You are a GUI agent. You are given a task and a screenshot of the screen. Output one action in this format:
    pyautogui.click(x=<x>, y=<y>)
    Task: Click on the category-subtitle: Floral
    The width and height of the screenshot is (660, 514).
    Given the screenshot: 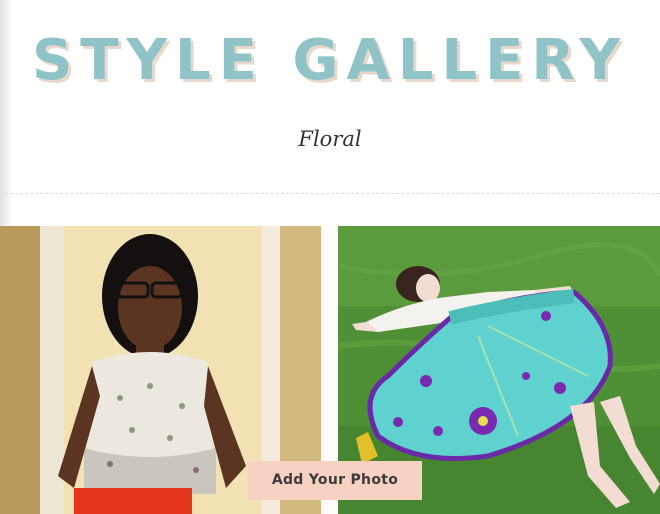 What is the action you would take?
    pyautogui.click(x=330, y=139)
    